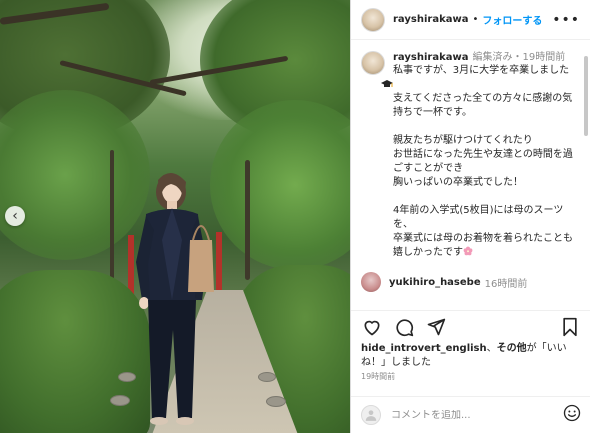 The image size is (590, 433). Describe the element at coordinates (470, 20) in the screenshot. I see `post-header: rayshirakawa • フォローする •••` at that location.